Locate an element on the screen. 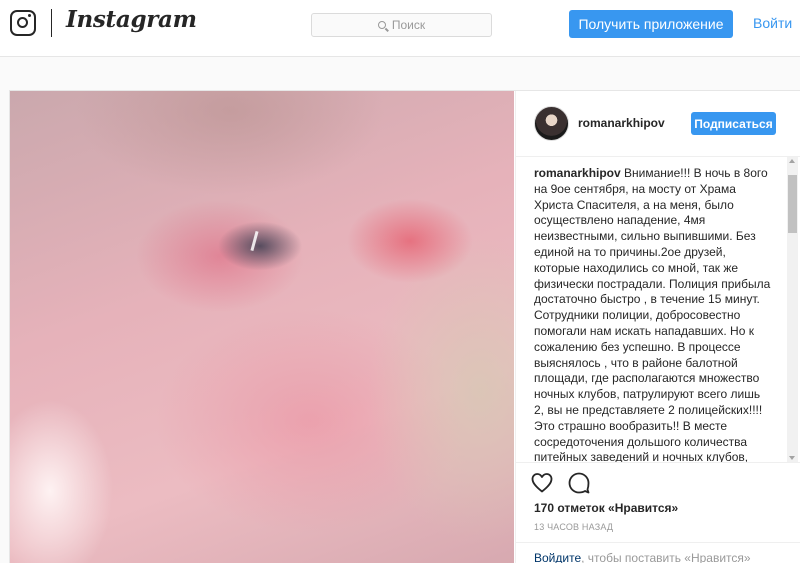 This screenshot has height=563, width=800. scroll-down-arrow-icon is located at coordinates (792, 458).